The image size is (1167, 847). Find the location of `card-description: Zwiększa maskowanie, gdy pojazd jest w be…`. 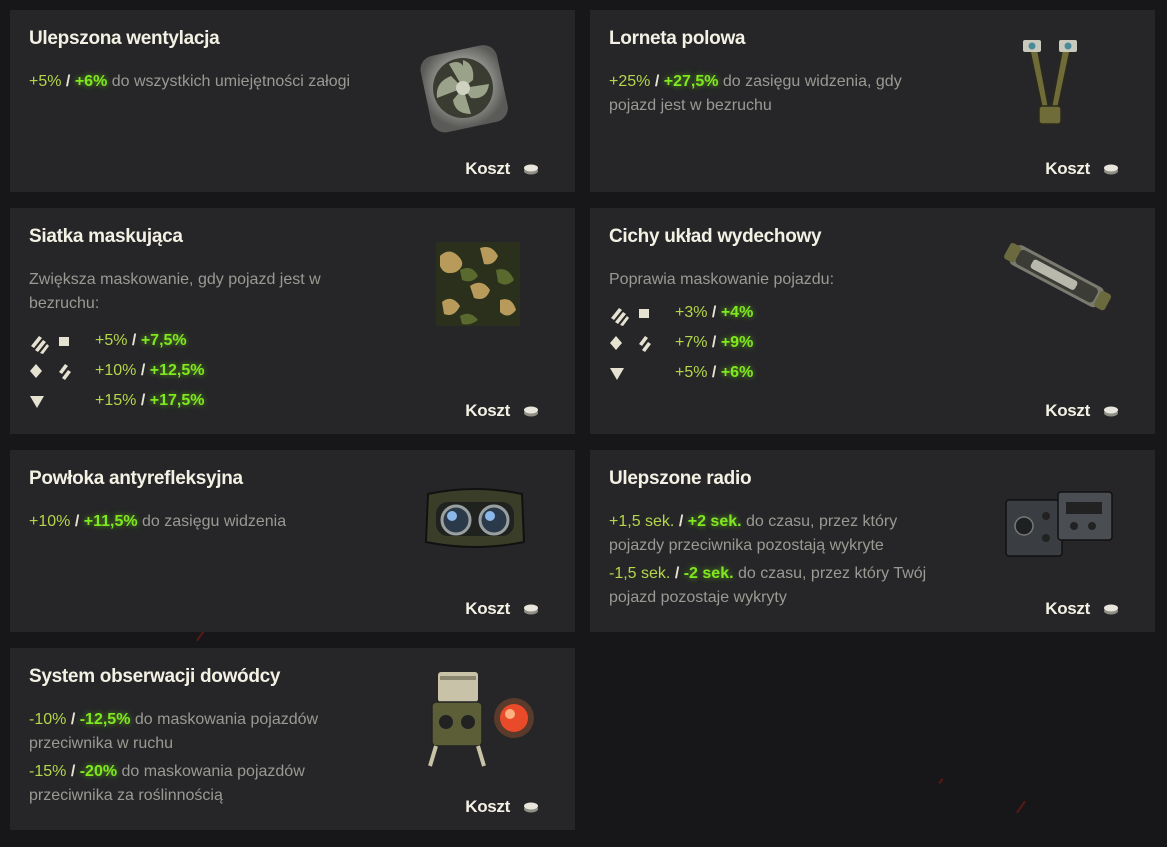

card-description: Zwiększa maskowanie, gdy pojazd jest w be… is located at coordinates (175, 291).